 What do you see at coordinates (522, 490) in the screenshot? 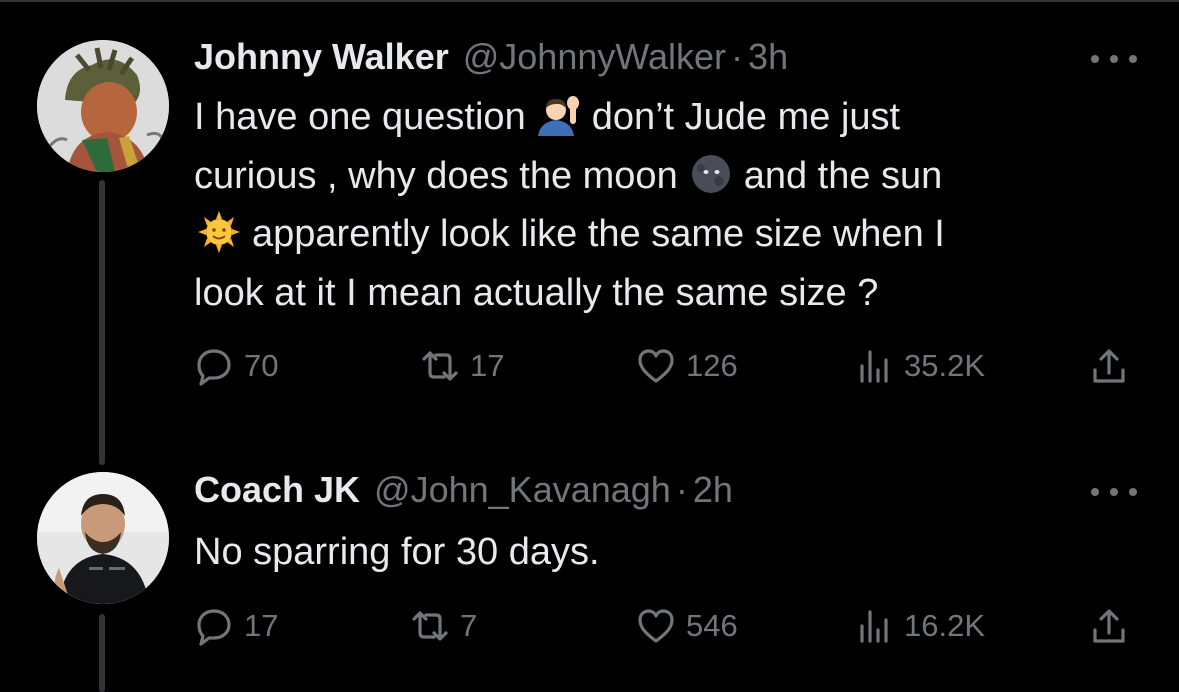
I see `user-handle: @John_Kavanagh` at bounding box center [522, 490].